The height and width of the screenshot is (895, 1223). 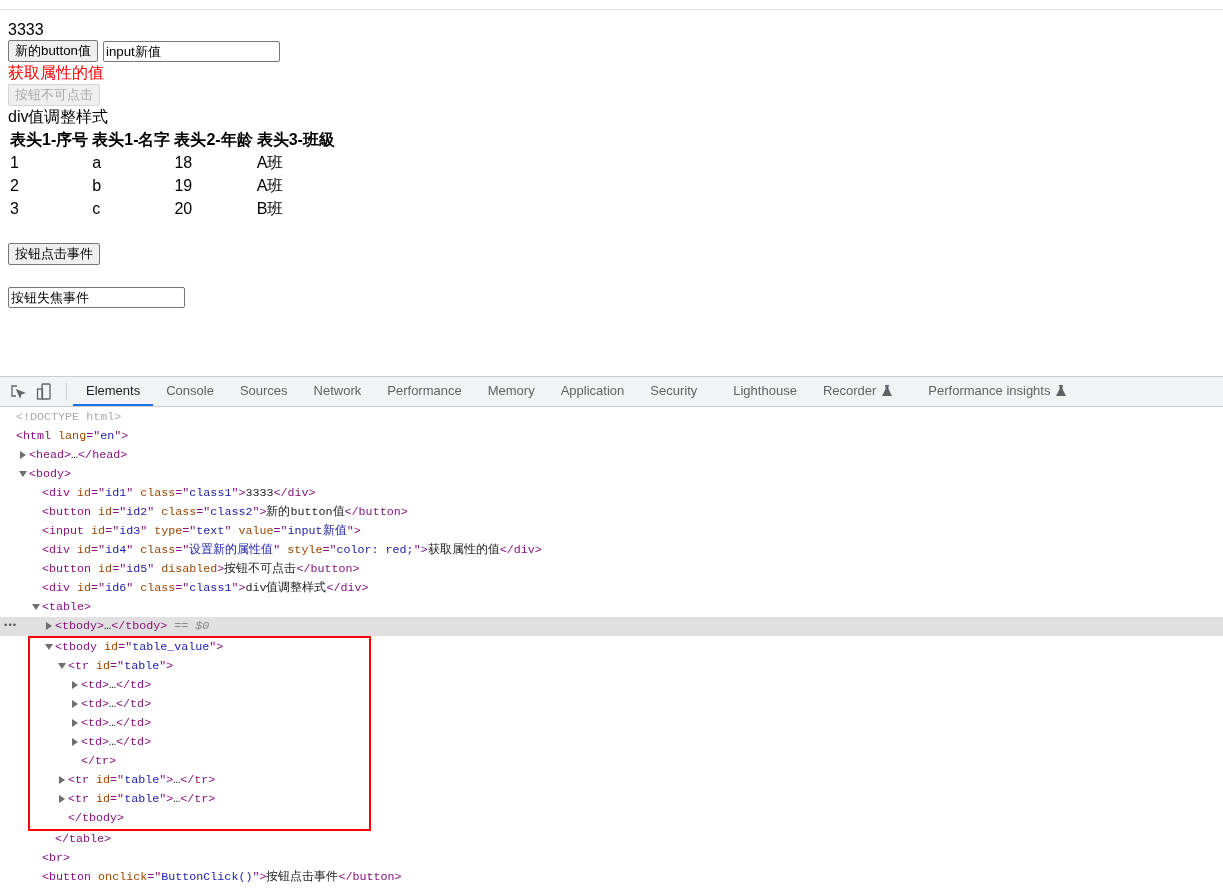 I want to click on text: div值调整样式, so click(x=58, y=117).